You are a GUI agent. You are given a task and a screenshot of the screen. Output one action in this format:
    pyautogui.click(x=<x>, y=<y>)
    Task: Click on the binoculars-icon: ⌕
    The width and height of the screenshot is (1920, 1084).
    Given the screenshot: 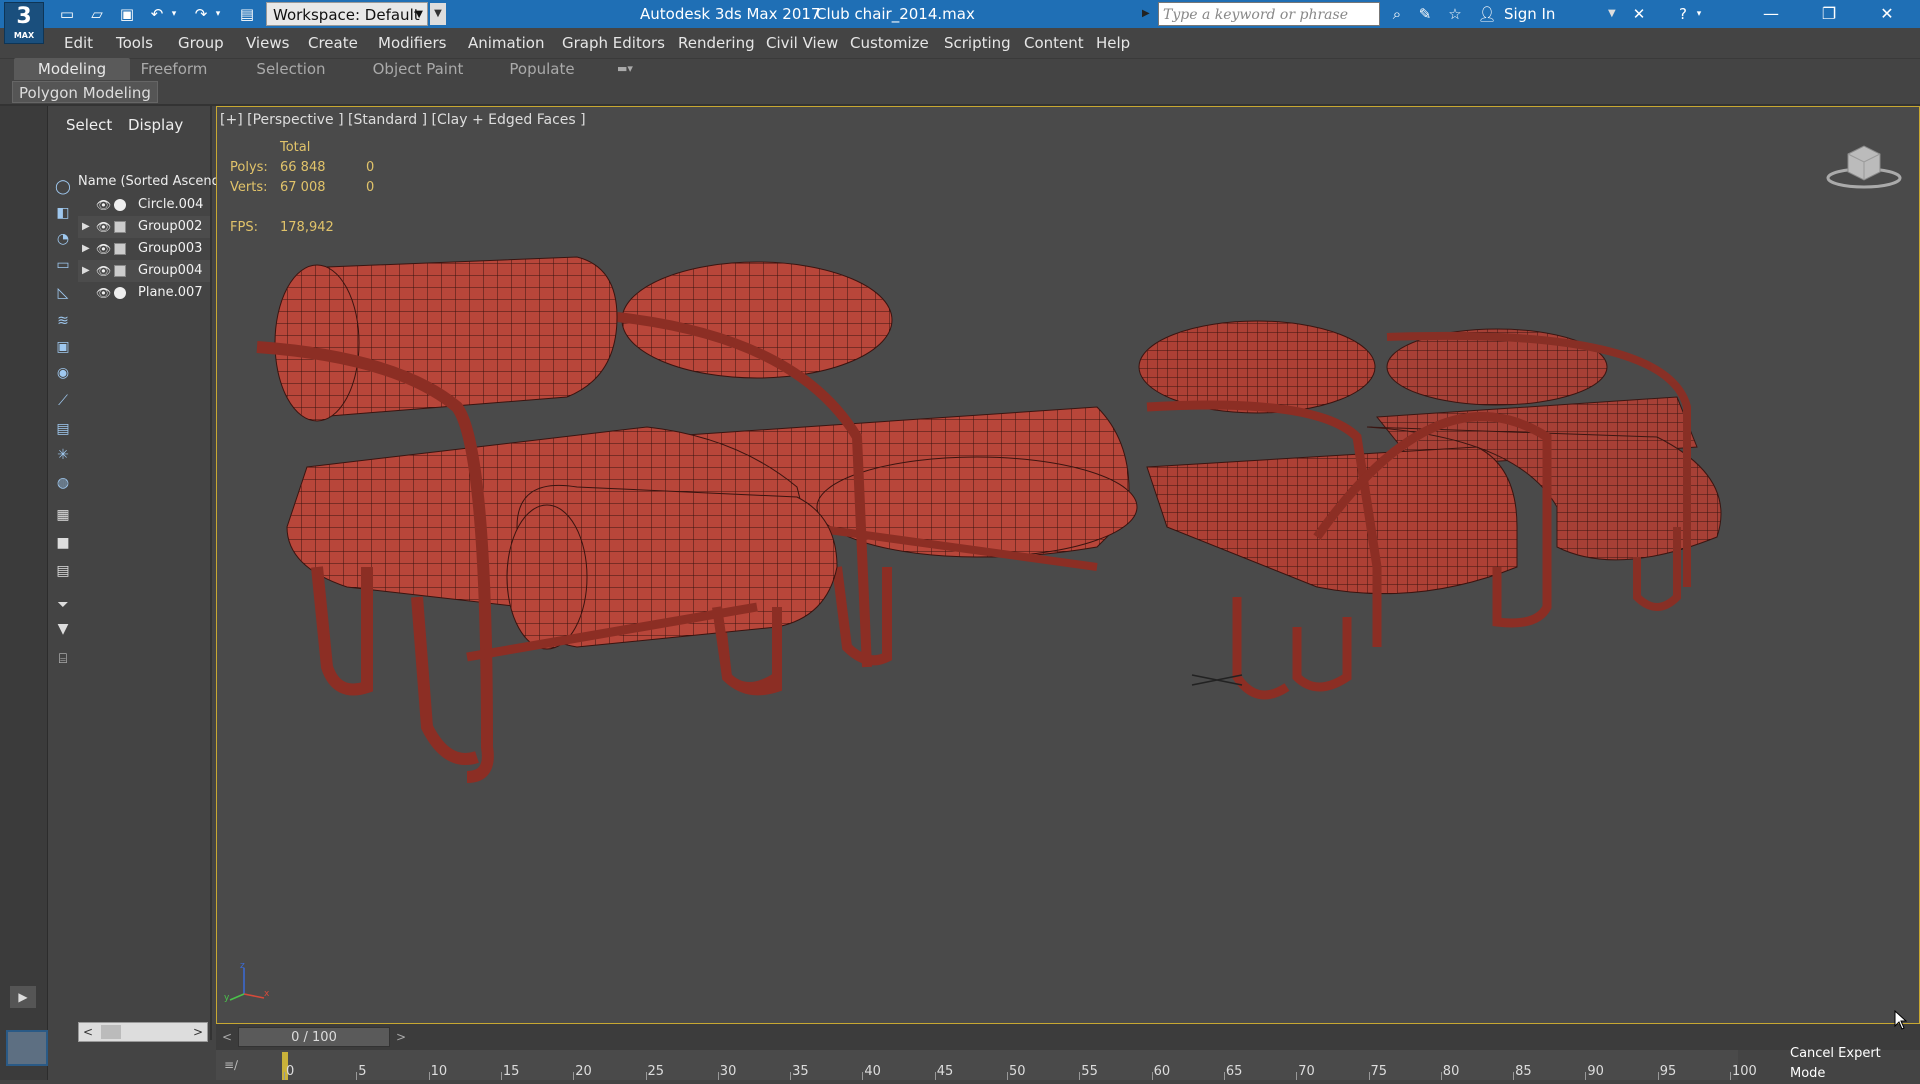 What is the action you would take?
    pyautogui.click(x=1397, y=14)
    